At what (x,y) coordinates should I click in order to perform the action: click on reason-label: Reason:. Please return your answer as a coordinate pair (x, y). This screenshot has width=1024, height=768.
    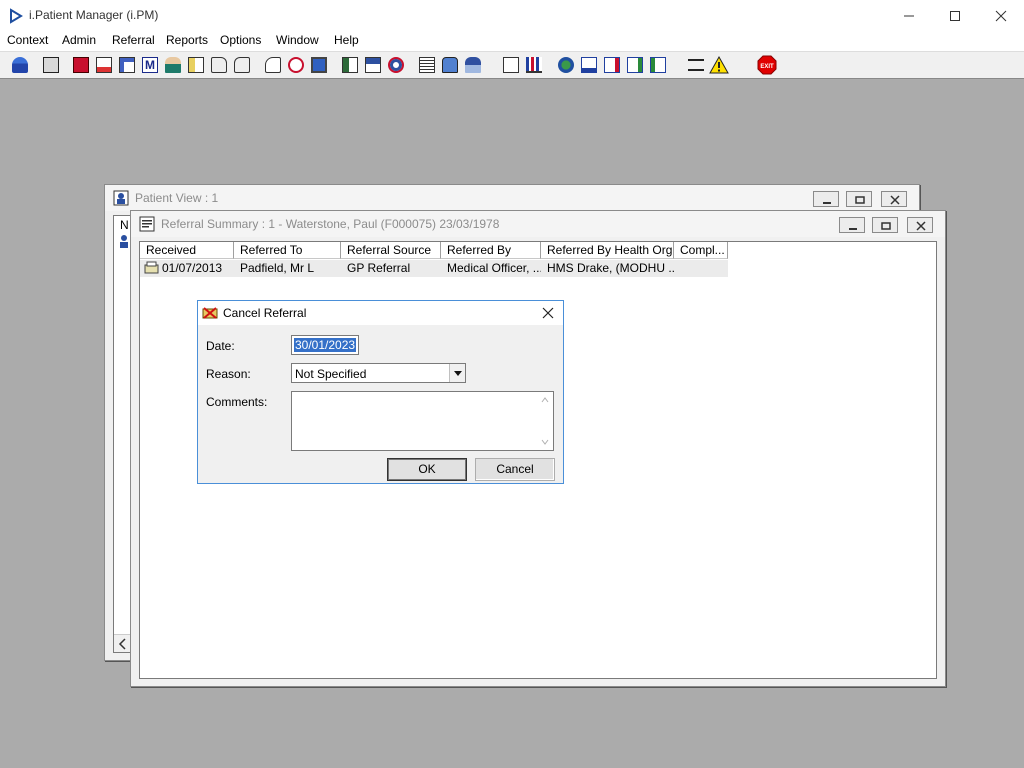
    Looking at the image, I should click on (228, 374).